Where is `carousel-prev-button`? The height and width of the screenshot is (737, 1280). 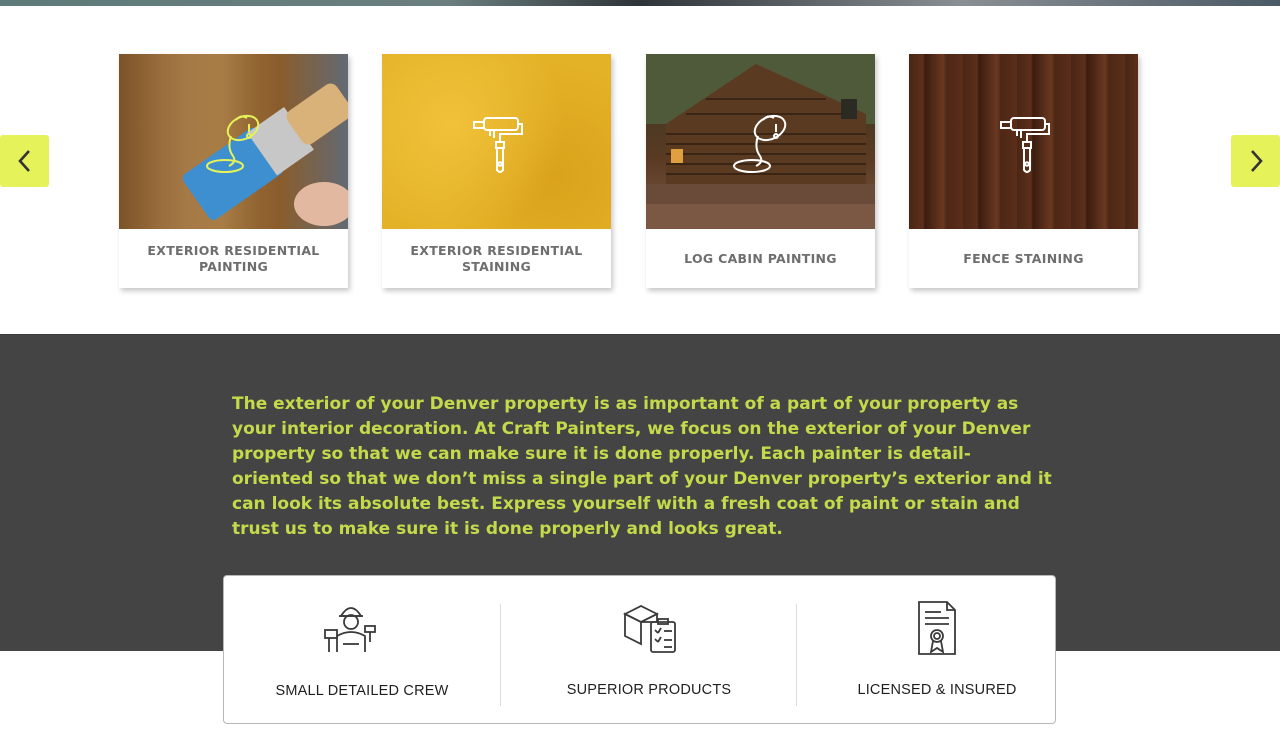
carousel-prev-button is located at coordinates (24, 161).